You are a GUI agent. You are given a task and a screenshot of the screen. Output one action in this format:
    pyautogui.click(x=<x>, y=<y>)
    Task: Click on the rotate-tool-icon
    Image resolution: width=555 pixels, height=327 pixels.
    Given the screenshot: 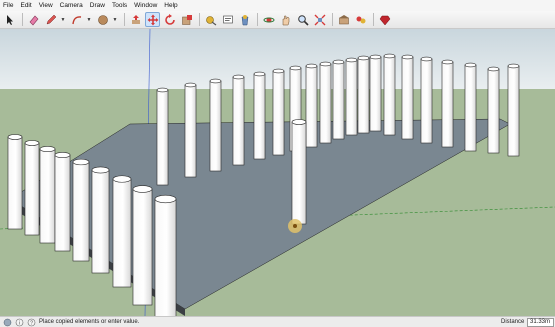 What is the action you would take?
    pyautogui.click(x=169, y=19)
    